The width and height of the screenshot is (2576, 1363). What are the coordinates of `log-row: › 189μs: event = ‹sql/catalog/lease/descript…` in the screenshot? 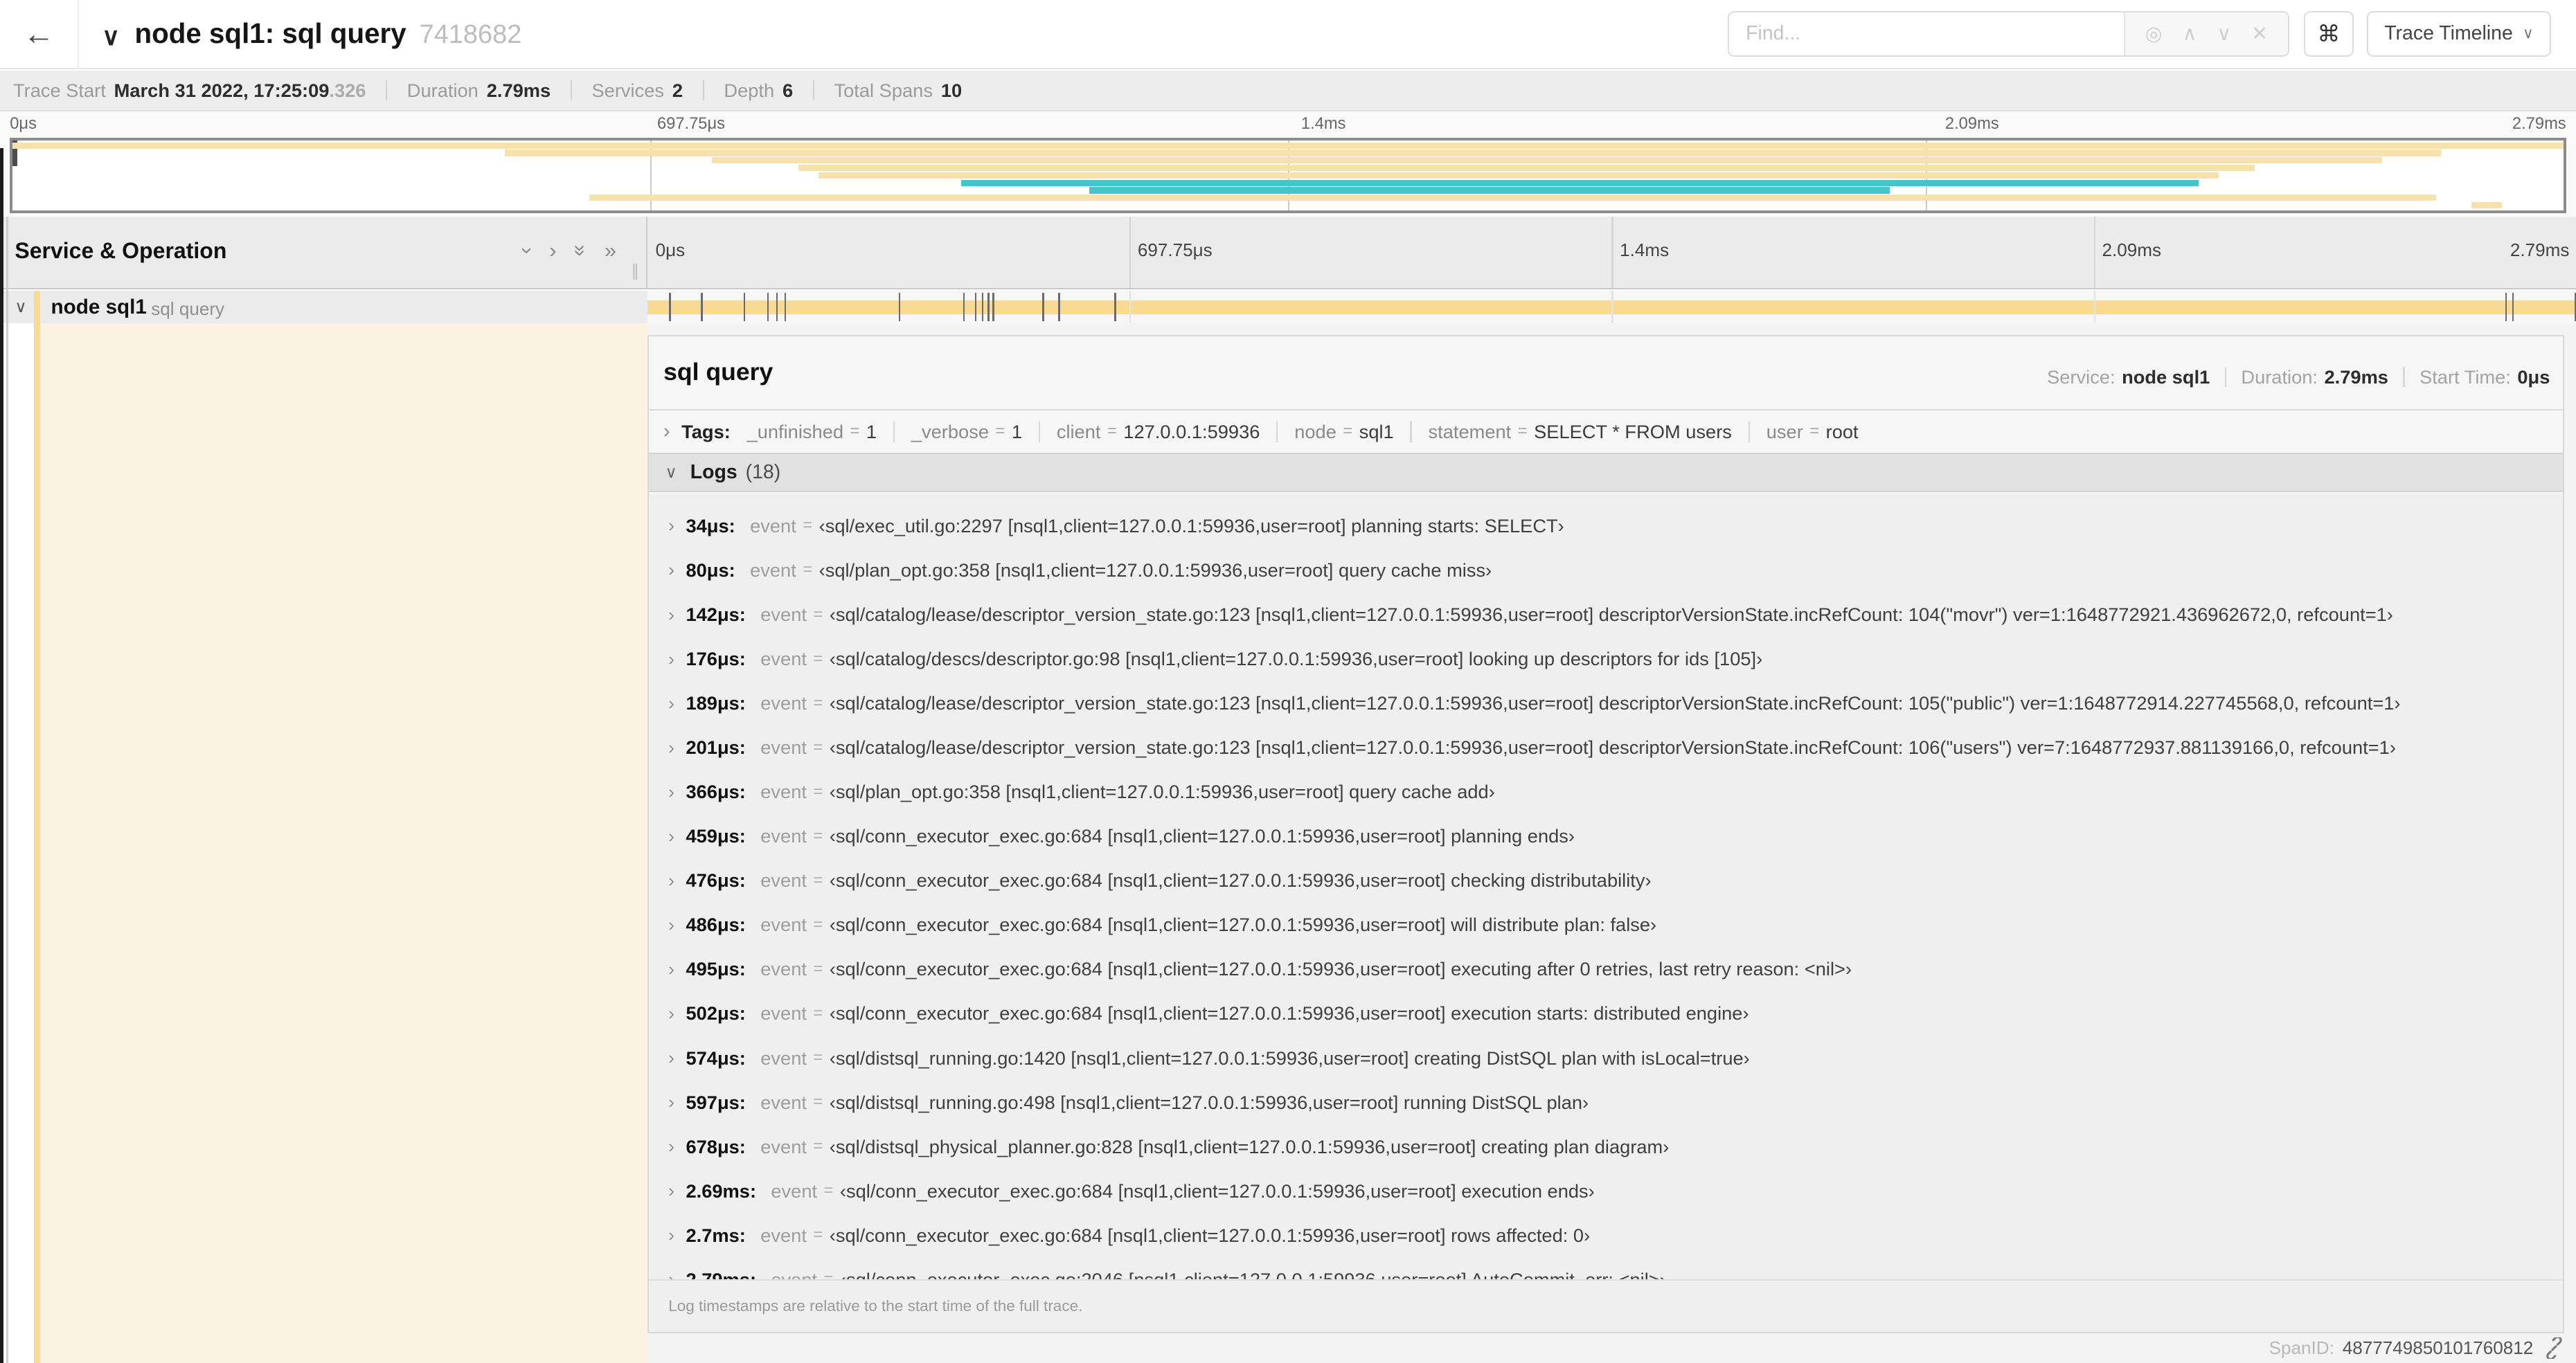 It's located at (1606, 703).